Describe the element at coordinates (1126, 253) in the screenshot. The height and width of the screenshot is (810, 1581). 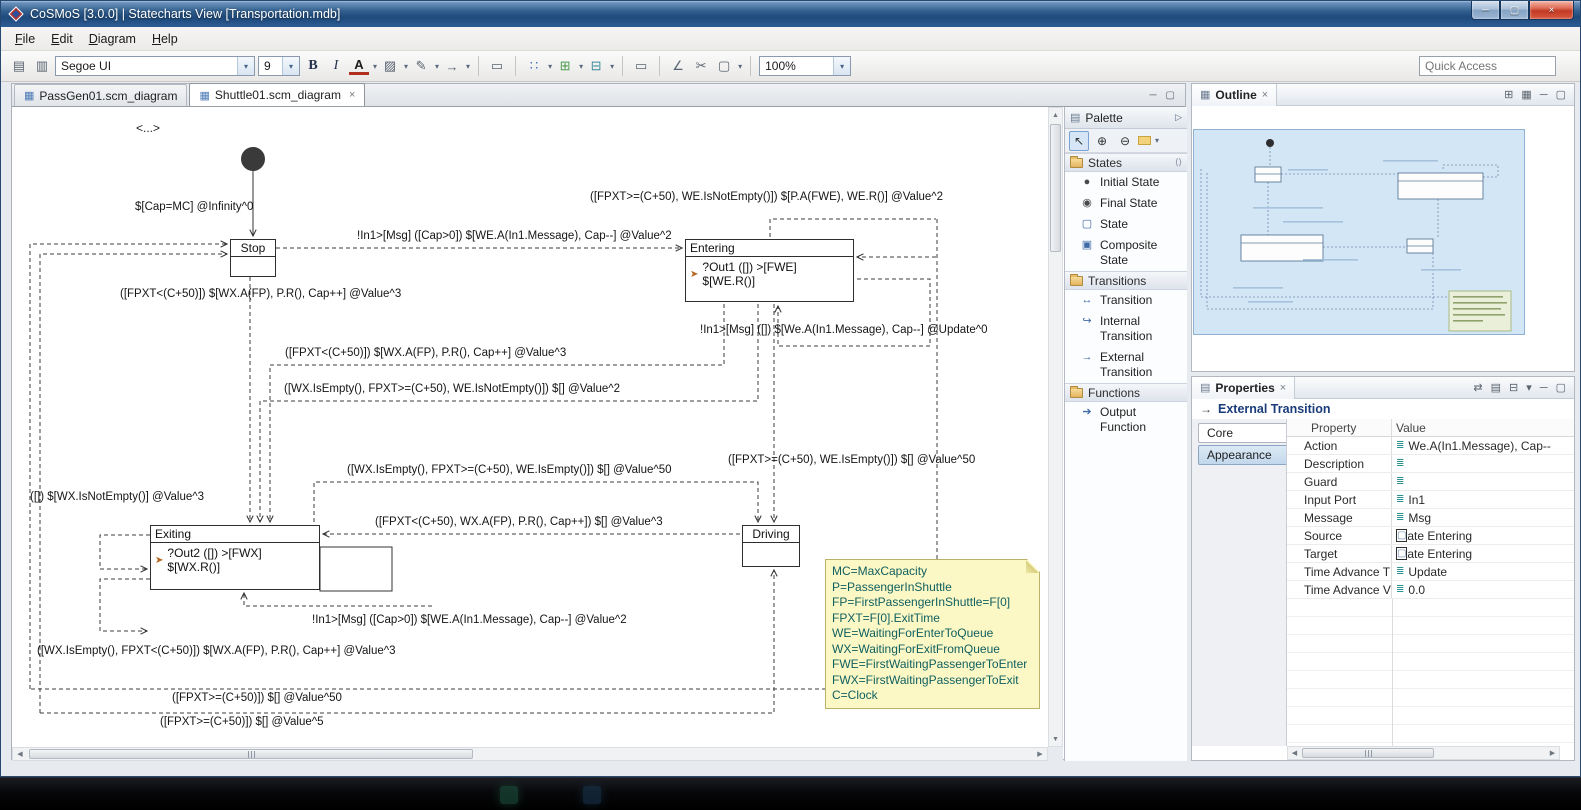
I see `palette-item-composite-state: ▣ Composite State` at that location.